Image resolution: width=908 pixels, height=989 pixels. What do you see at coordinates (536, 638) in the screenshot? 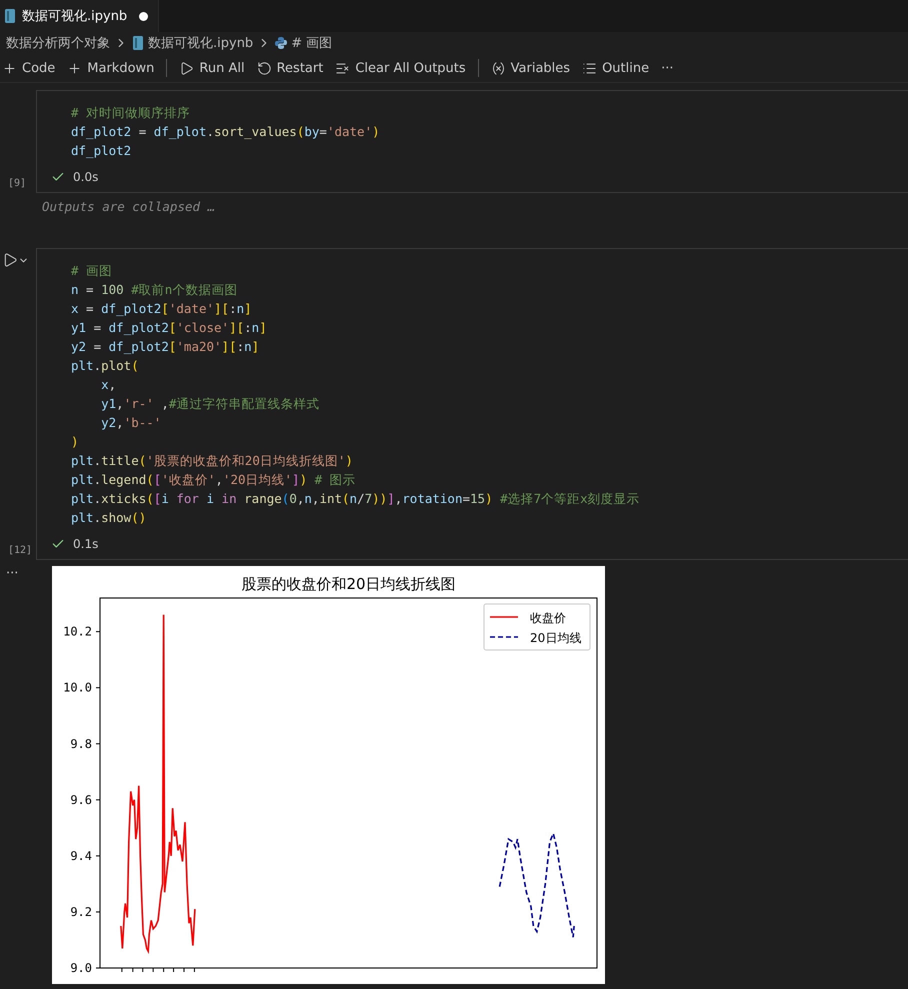
I see `legend-entry: 20日均线` at bounding box center [536, 638].